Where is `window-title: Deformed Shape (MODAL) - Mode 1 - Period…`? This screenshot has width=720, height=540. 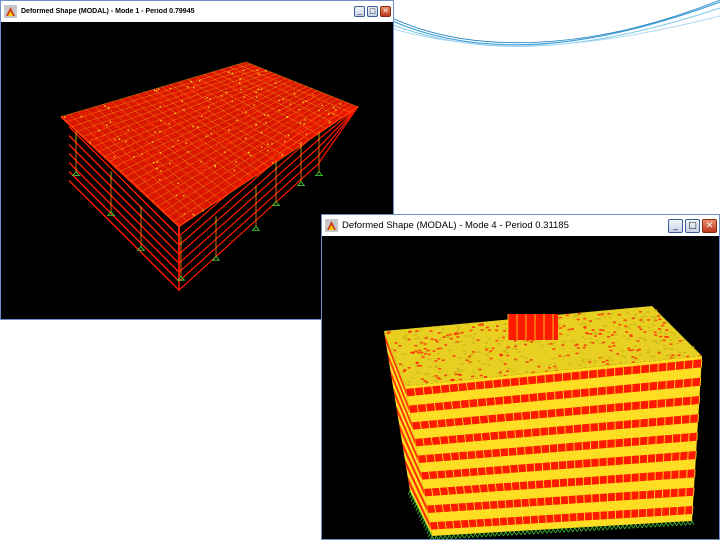
window-title: Deformed Shape (MODAL) - Mode 1 - Period… is located at coordinates (187, 11).